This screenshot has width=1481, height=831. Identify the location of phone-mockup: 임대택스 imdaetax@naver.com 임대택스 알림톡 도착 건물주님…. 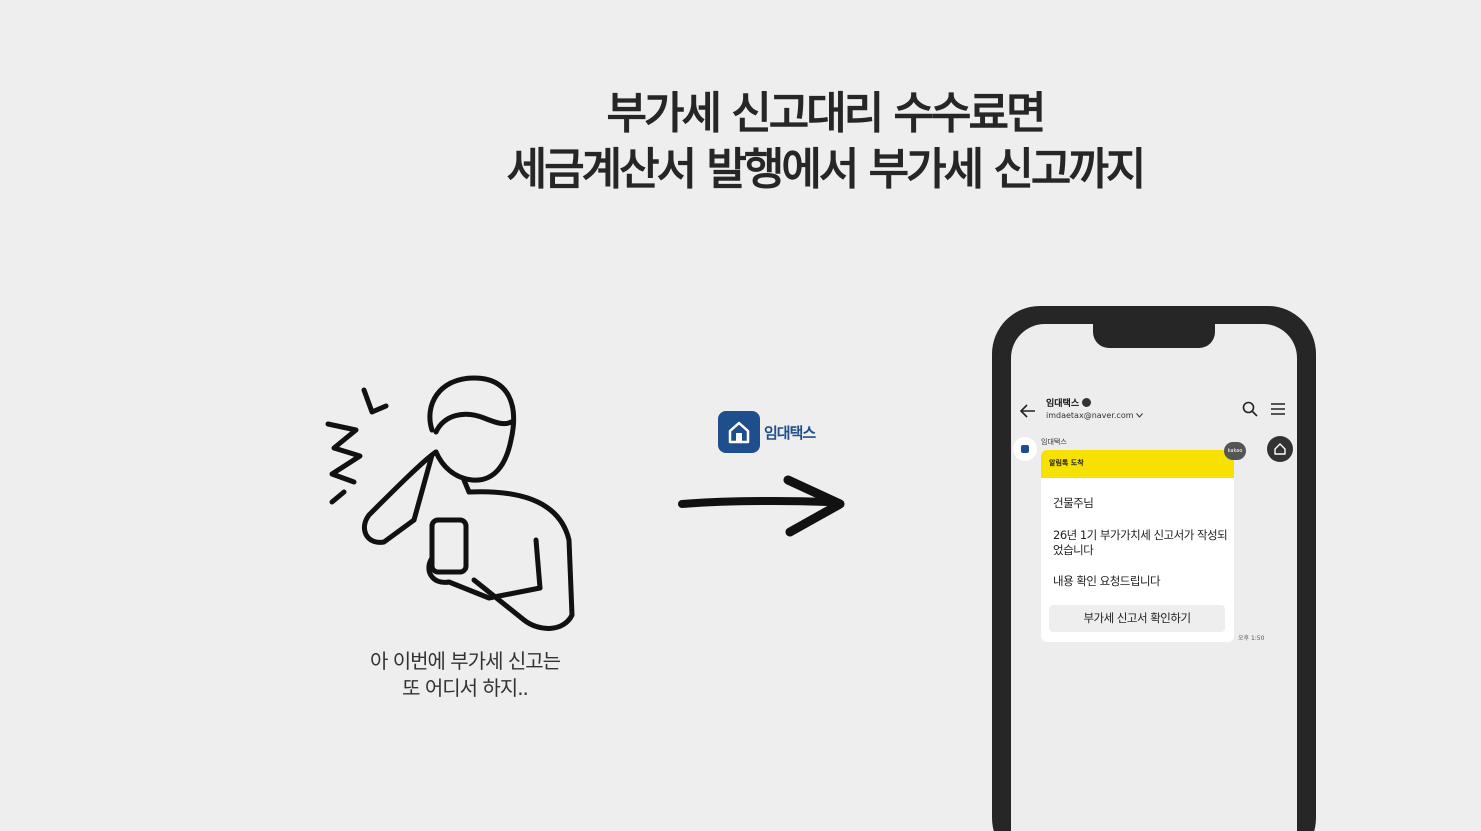
(1154, 568).